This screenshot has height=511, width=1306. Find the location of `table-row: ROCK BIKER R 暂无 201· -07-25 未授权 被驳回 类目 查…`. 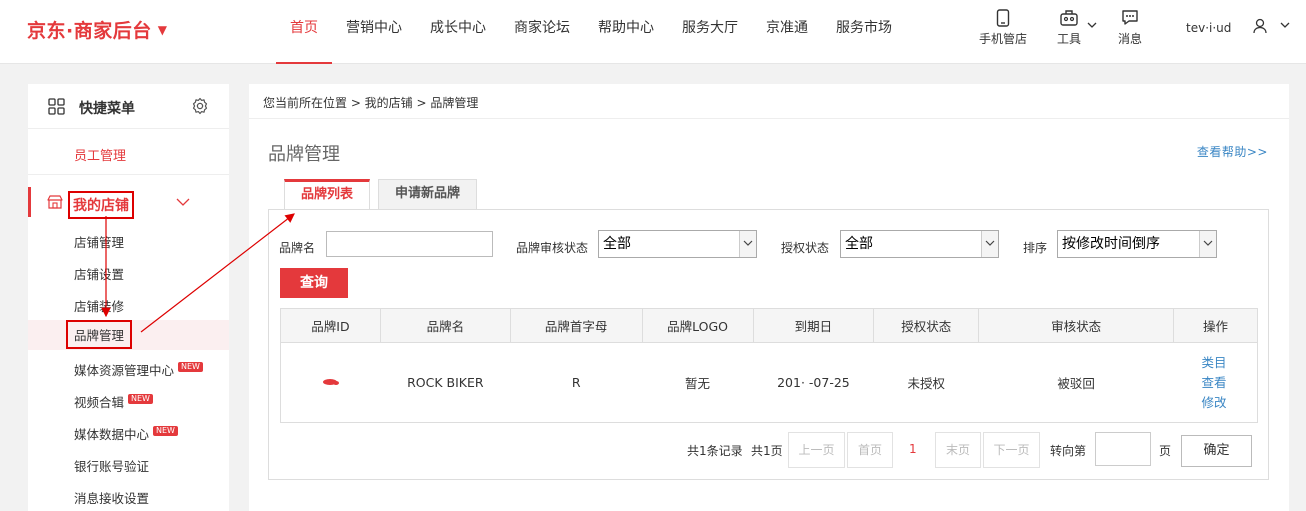

table-row: ROCK BIKER R 暂无 201· -07-25 未授权 被驳回 类目 查… is located at coordinates (769, 382).